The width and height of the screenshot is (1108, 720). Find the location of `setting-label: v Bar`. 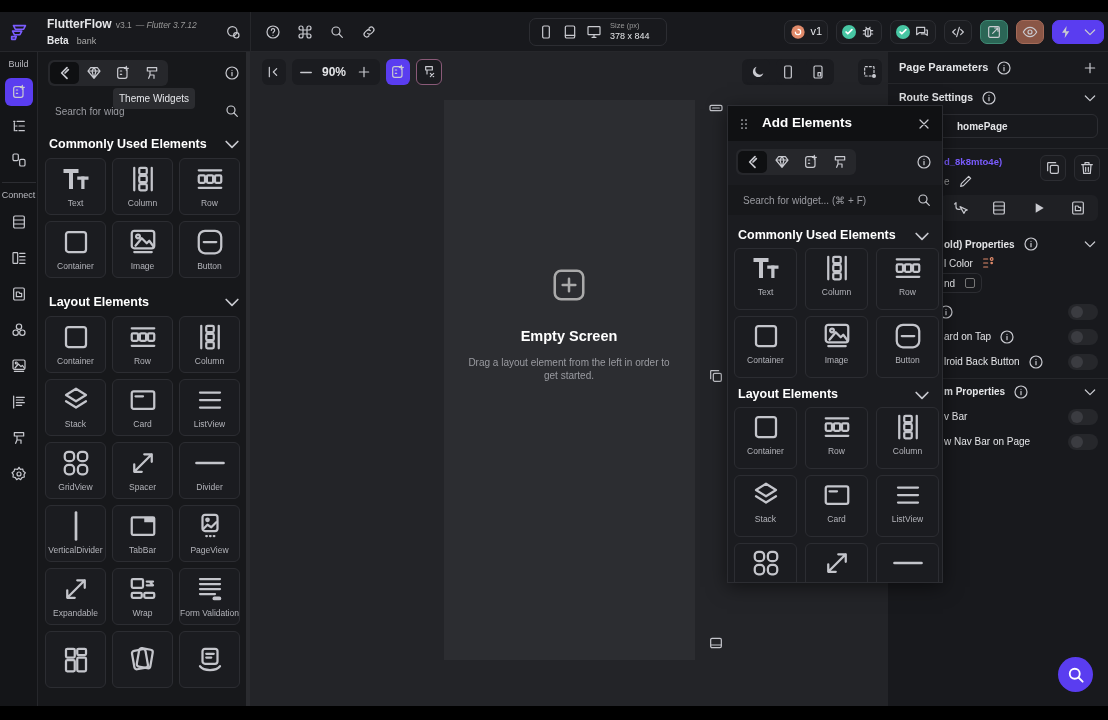

setting-label: v Bar is located at coordinates (956, 417).